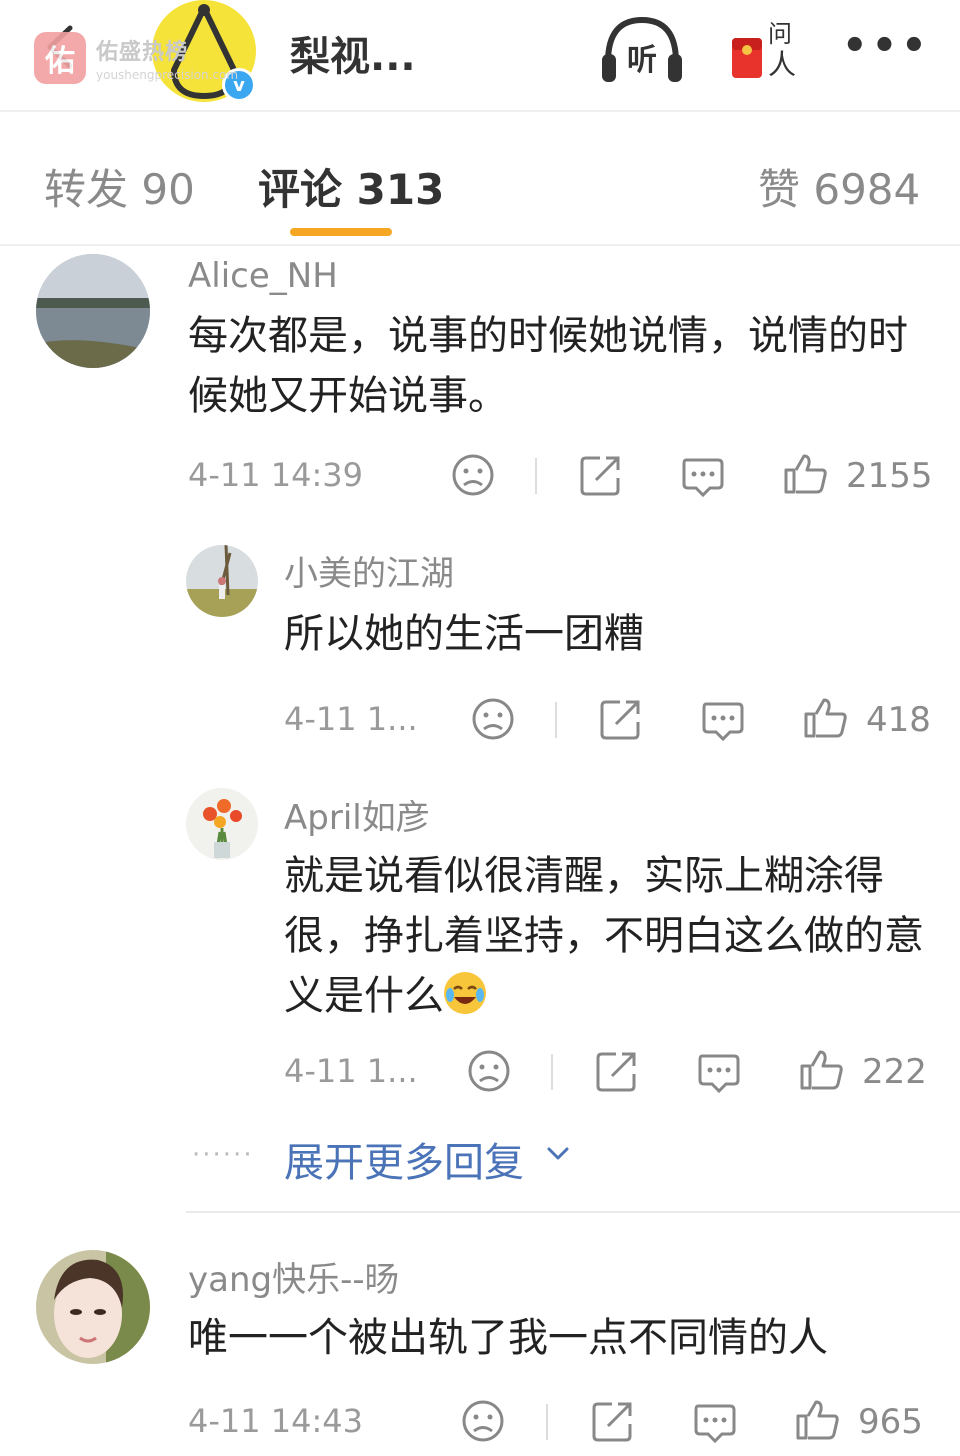 The height and width of the screenshot is (1456, 960). What do you see at coordinates (886, 46) in the screenshot?
I see `more-icon: •••` at bounding box center [886, 46].